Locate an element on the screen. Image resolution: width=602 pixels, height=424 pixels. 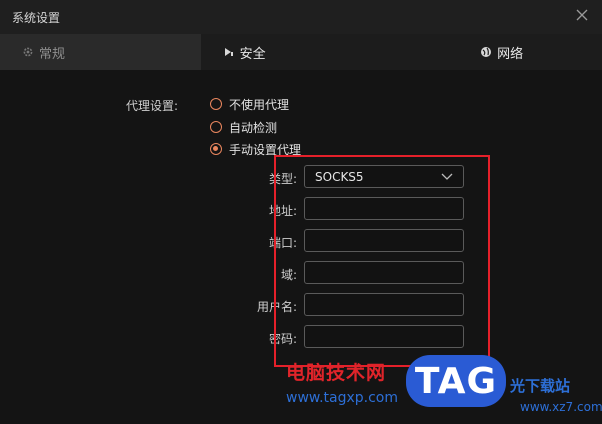
watermark-badge-text: TAG is located at coordinates (456, 381).